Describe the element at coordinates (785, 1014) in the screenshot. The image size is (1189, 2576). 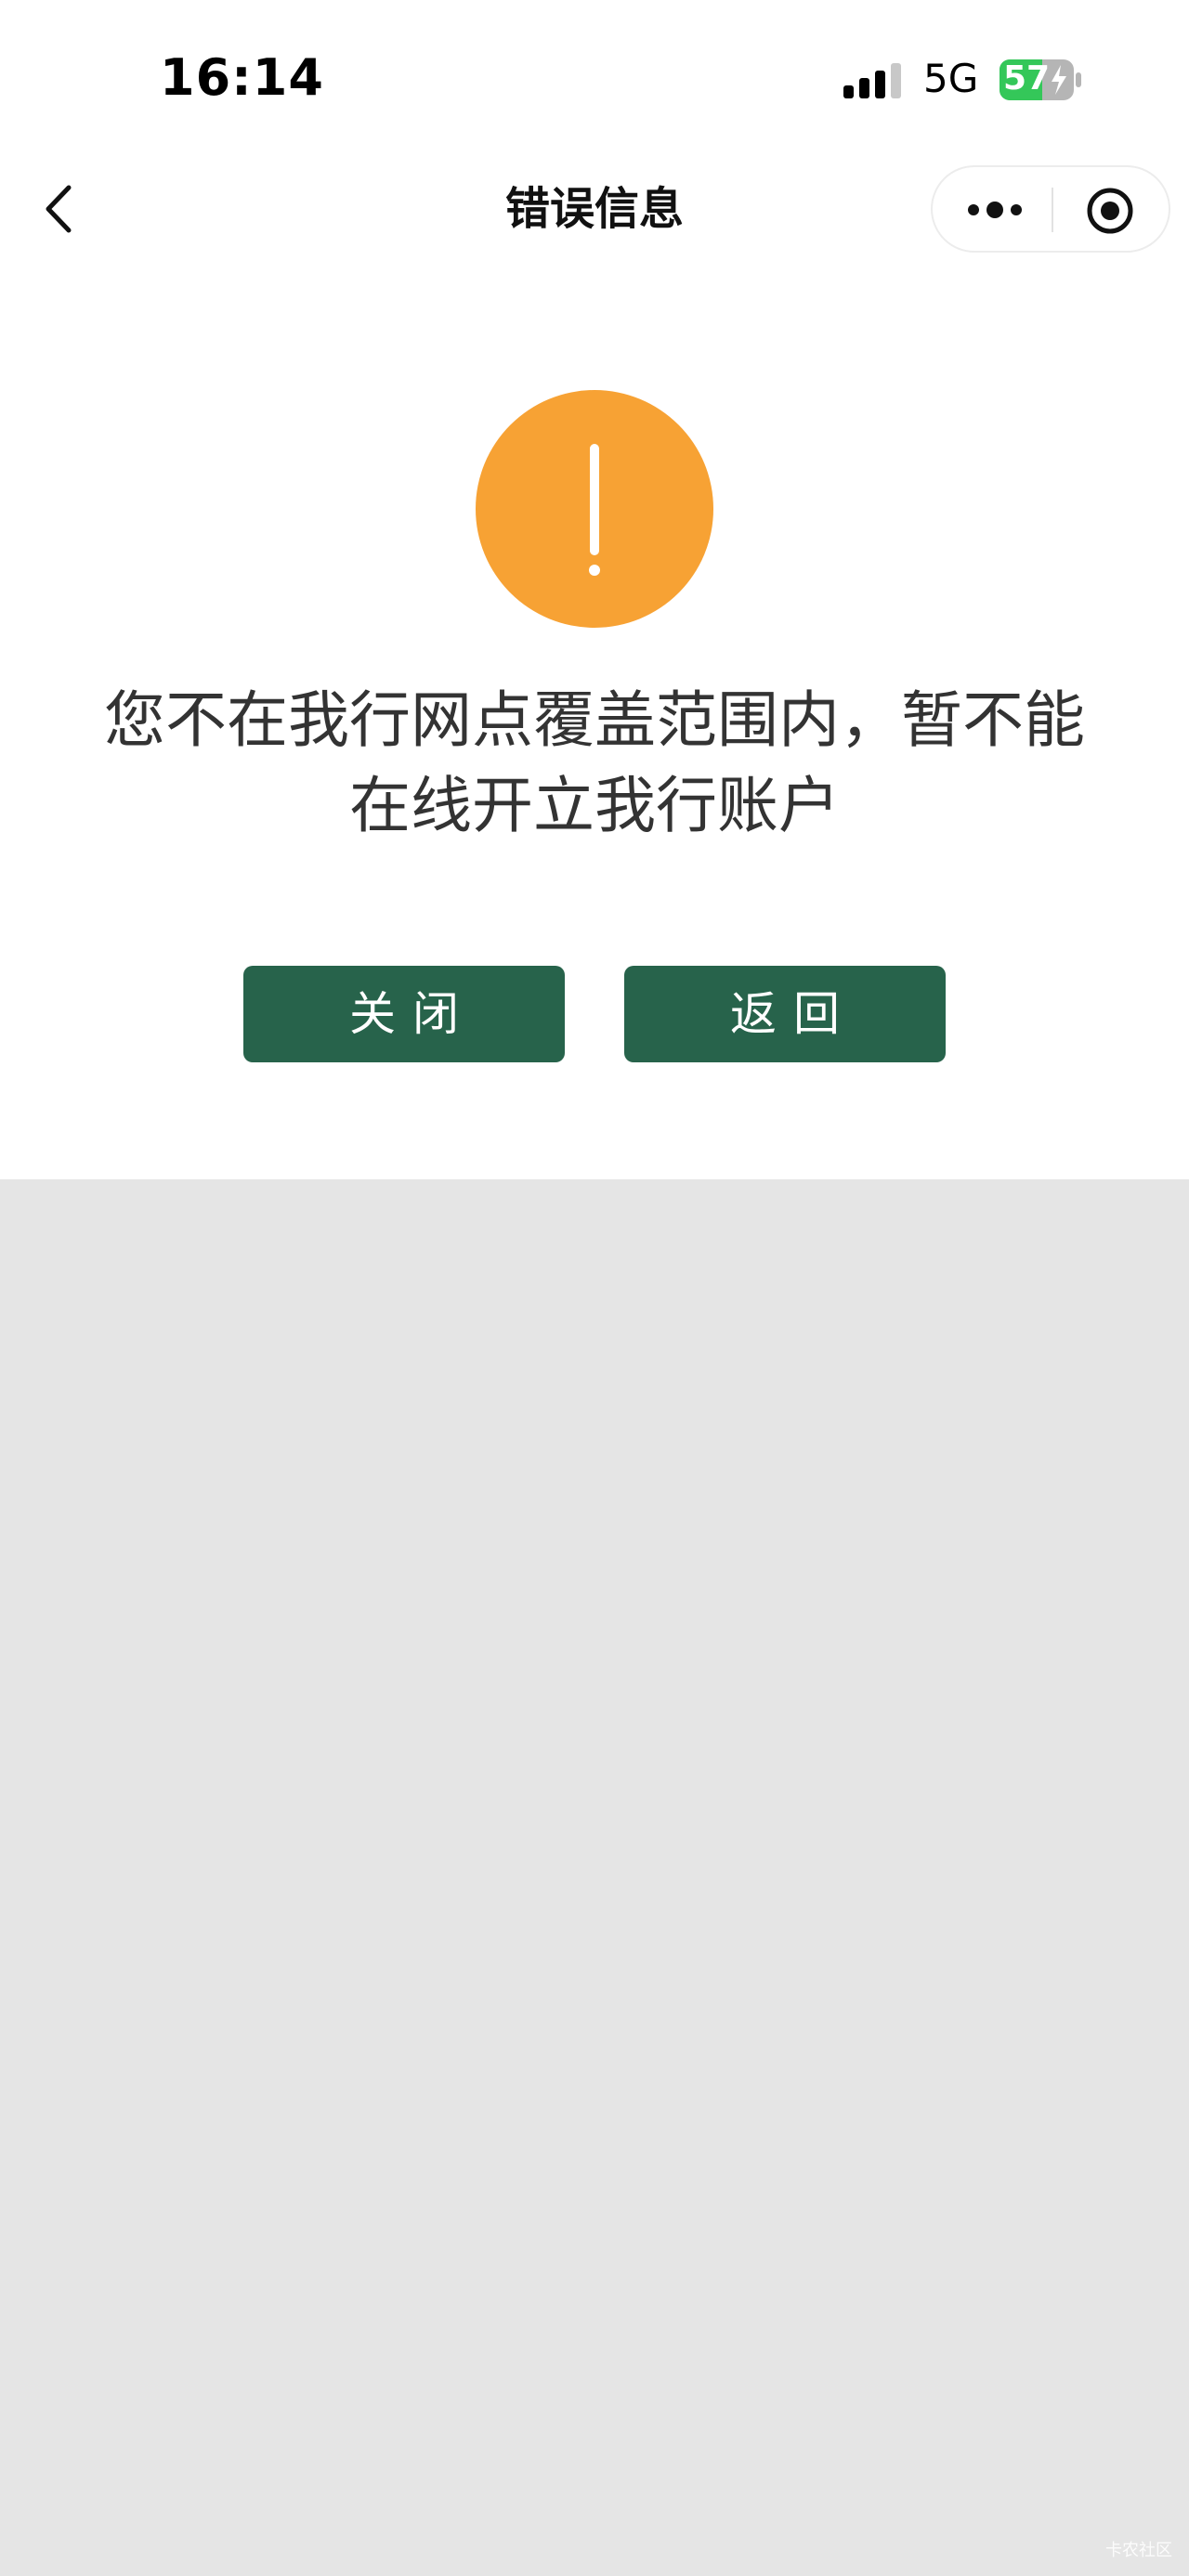
I see `back-button: 返回` at that location.